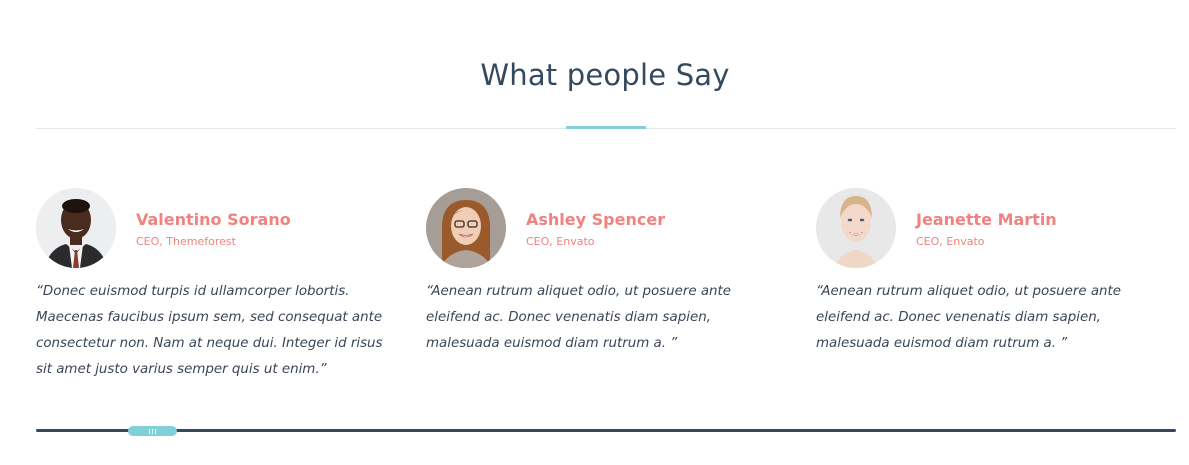 The height and width of the screenshot is (465, 1189). Describe the element at coordinates (606, 430) in the screenshot. I see `carousel-scrollbar-track` at that location.